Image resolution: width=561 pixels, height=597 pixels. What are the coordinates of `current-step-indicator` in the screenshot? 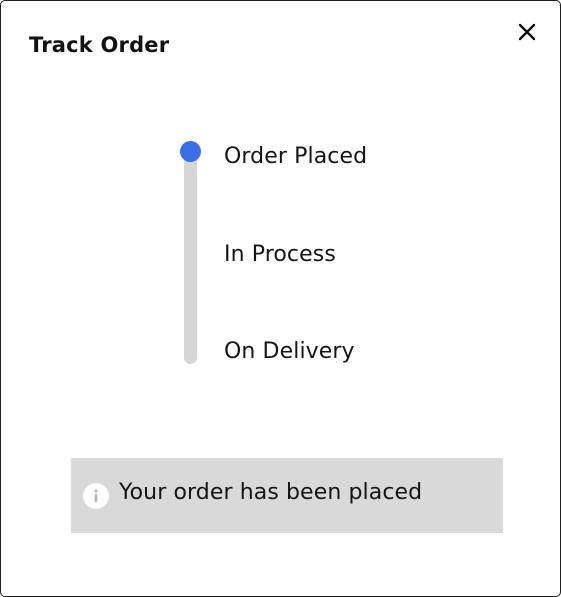 It's located at (190, 151).